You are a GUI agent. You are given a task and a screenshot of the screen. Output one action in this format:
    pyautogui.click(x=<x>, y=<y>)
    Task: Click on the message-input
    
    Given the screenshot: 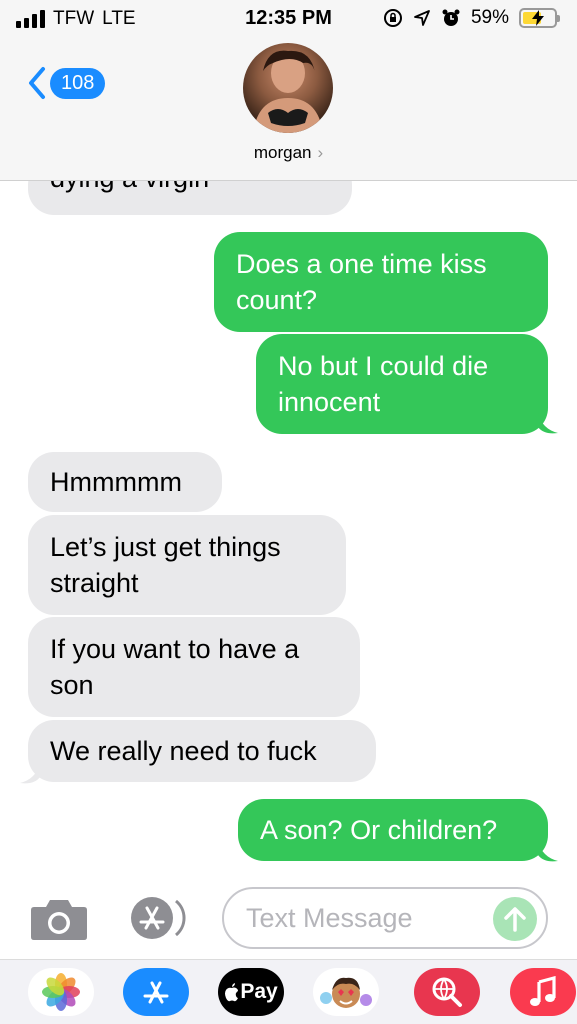 What is the action you would take?
    pyautogui.click(x=344, y=918)
    